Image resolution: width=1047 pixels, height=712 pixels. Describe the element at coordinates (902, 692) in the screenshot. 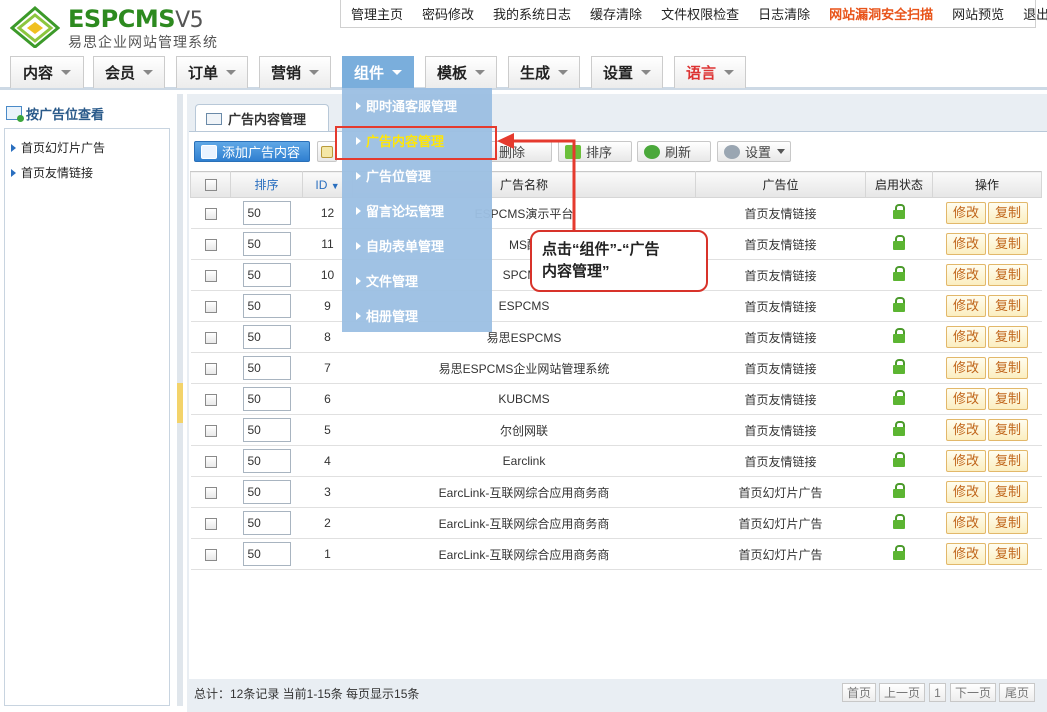

I see `pager-prev: 上一页` at that location.